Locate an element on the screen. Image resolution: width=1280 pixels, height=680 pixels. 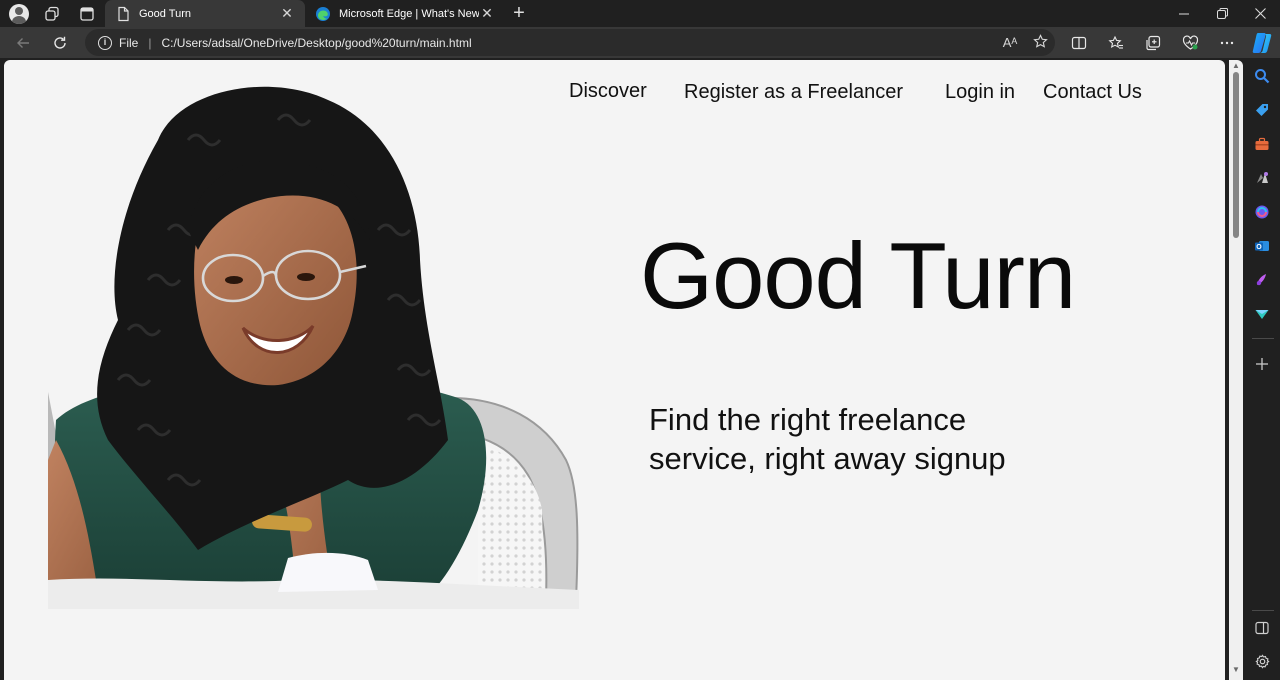
restore-icon is located at coordinates (1222, 13).